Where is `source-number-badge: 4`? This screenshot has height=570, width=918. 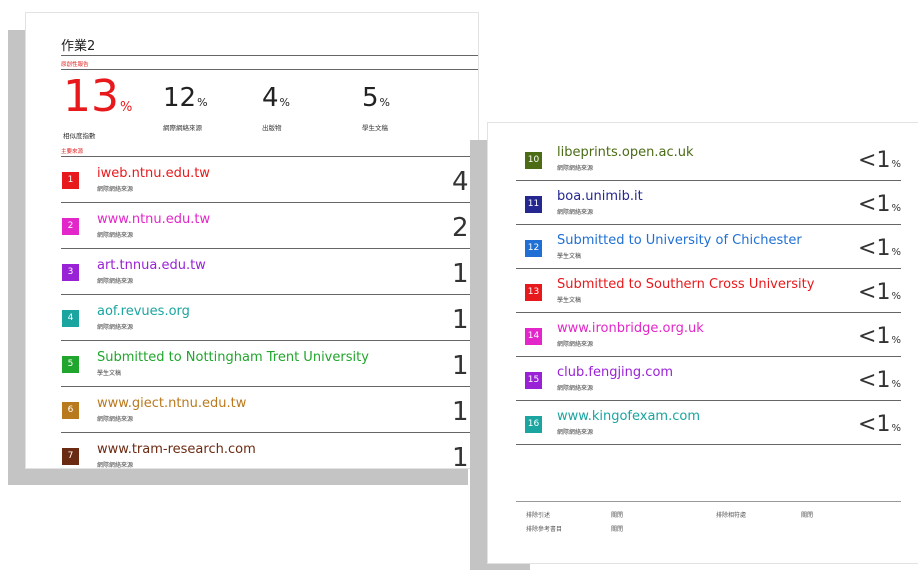
source-number-badge: 4 is located at coordinates (70, 318).